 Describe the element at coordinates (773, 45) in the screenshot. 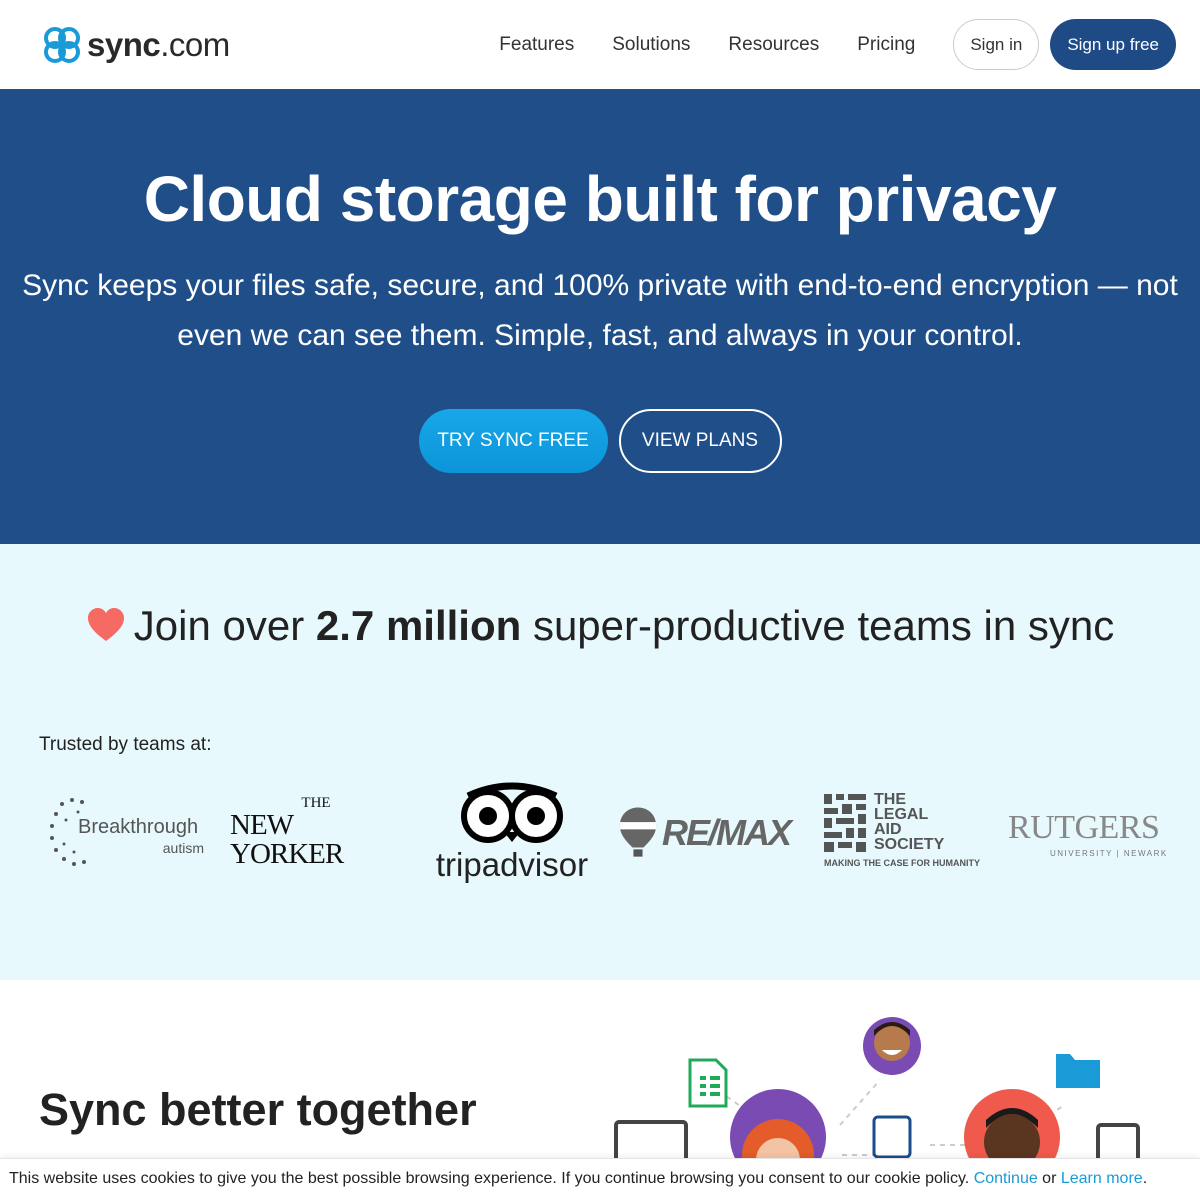

I see `nav-resources: Resources` at that location.